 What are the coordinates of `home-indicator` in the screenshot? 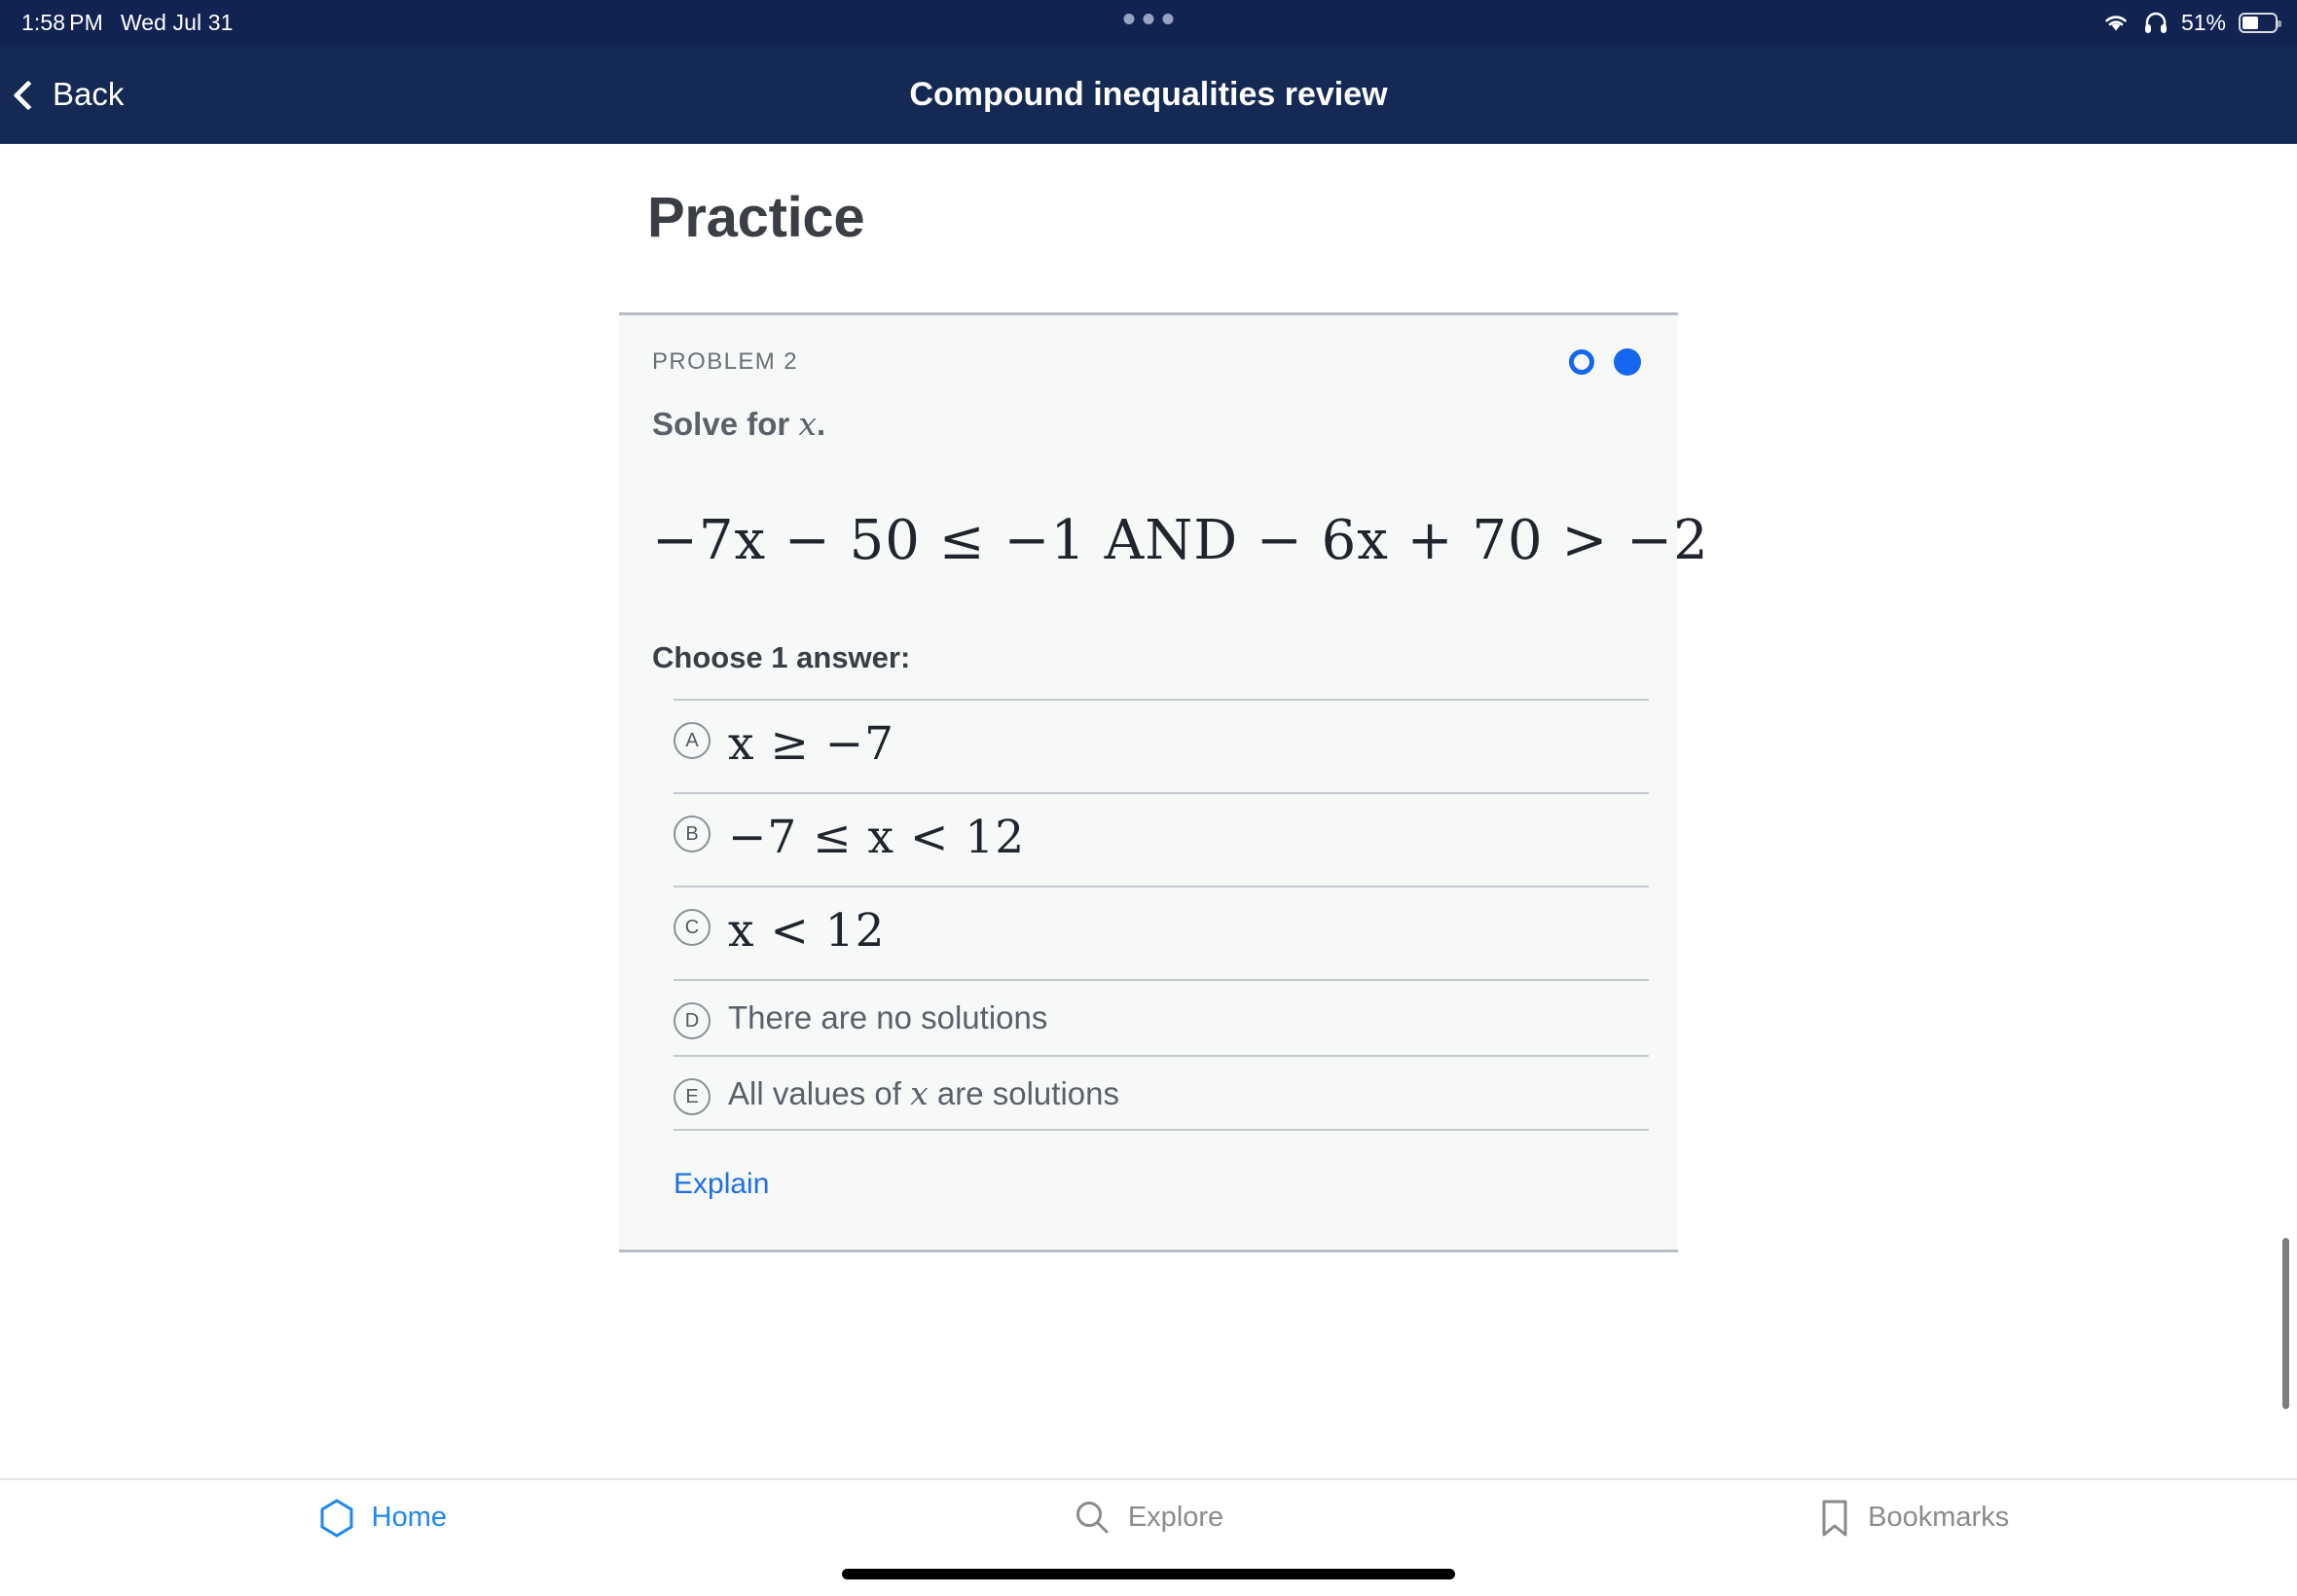 It's located at (1148, 1574).